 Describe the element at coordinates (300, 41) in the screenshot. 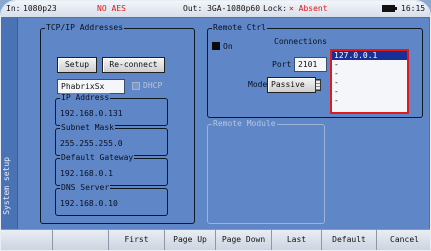

I see `connections-label: Connections` at that location.